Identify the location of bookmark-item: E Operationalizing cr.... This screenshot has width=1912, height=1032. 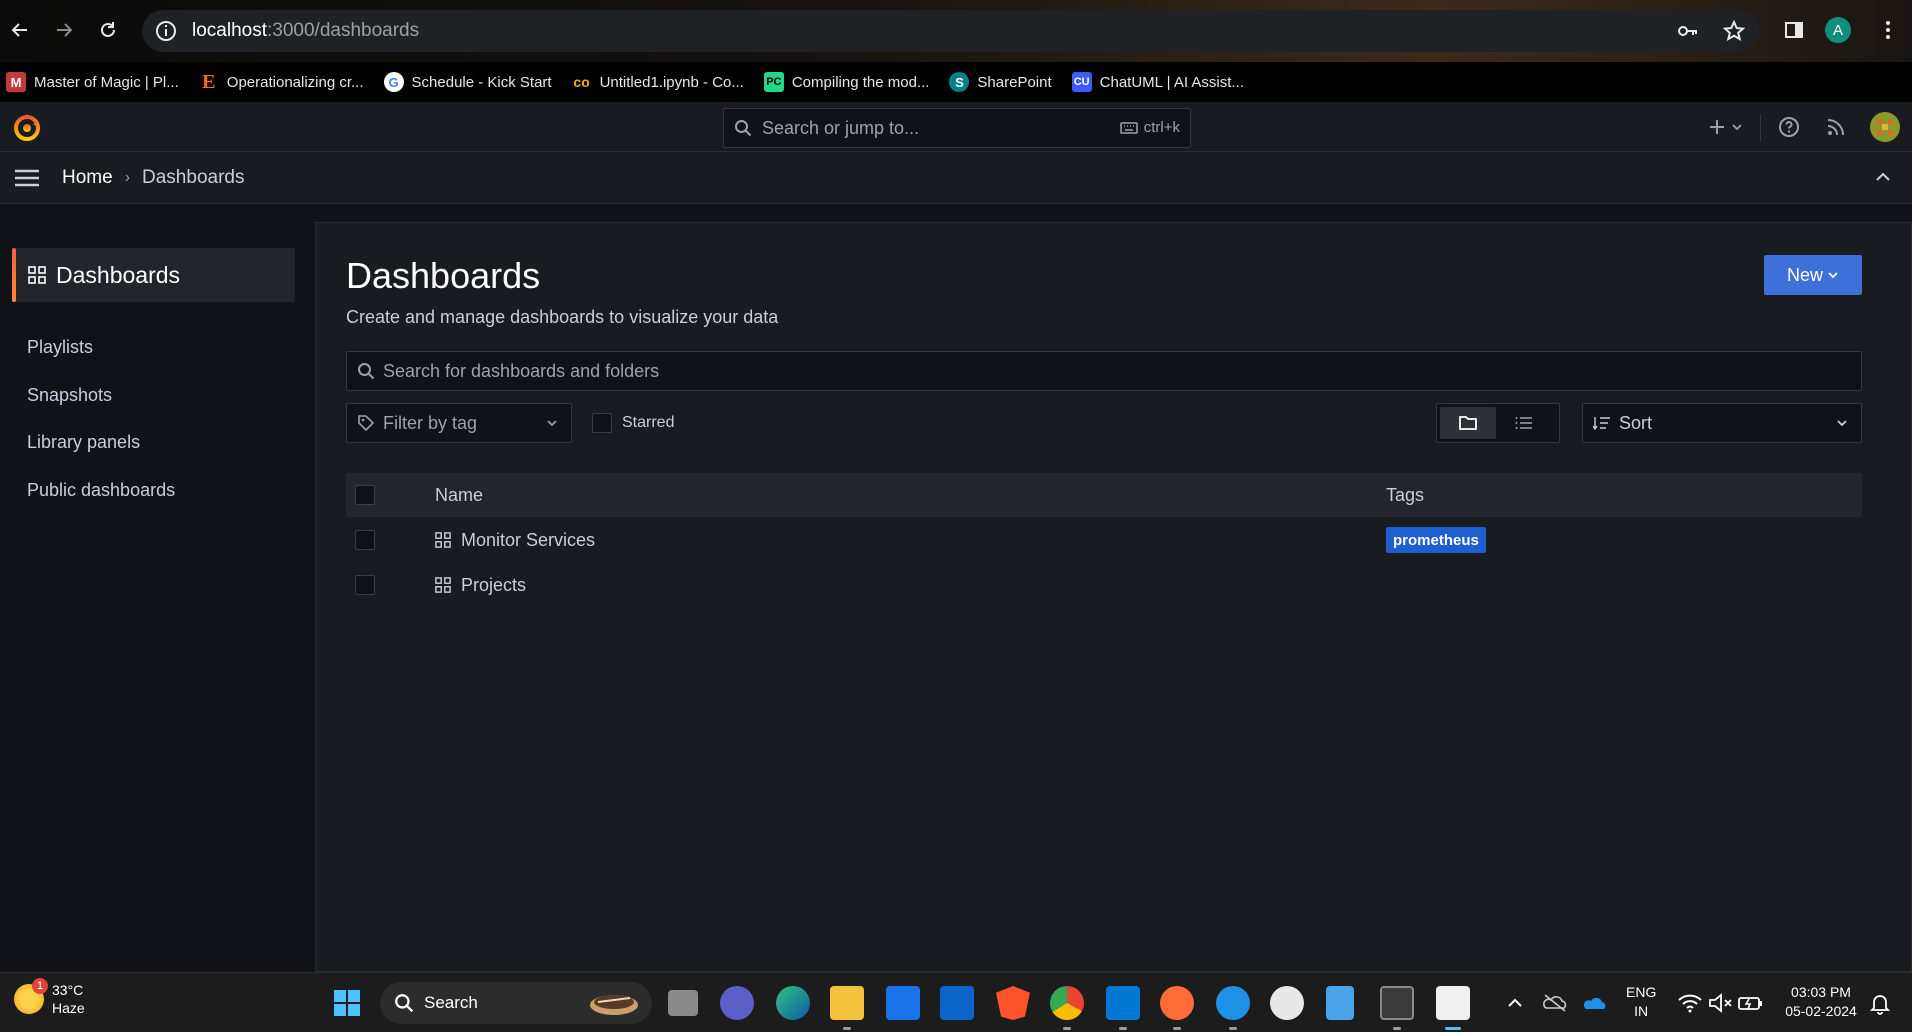
(281, 82).